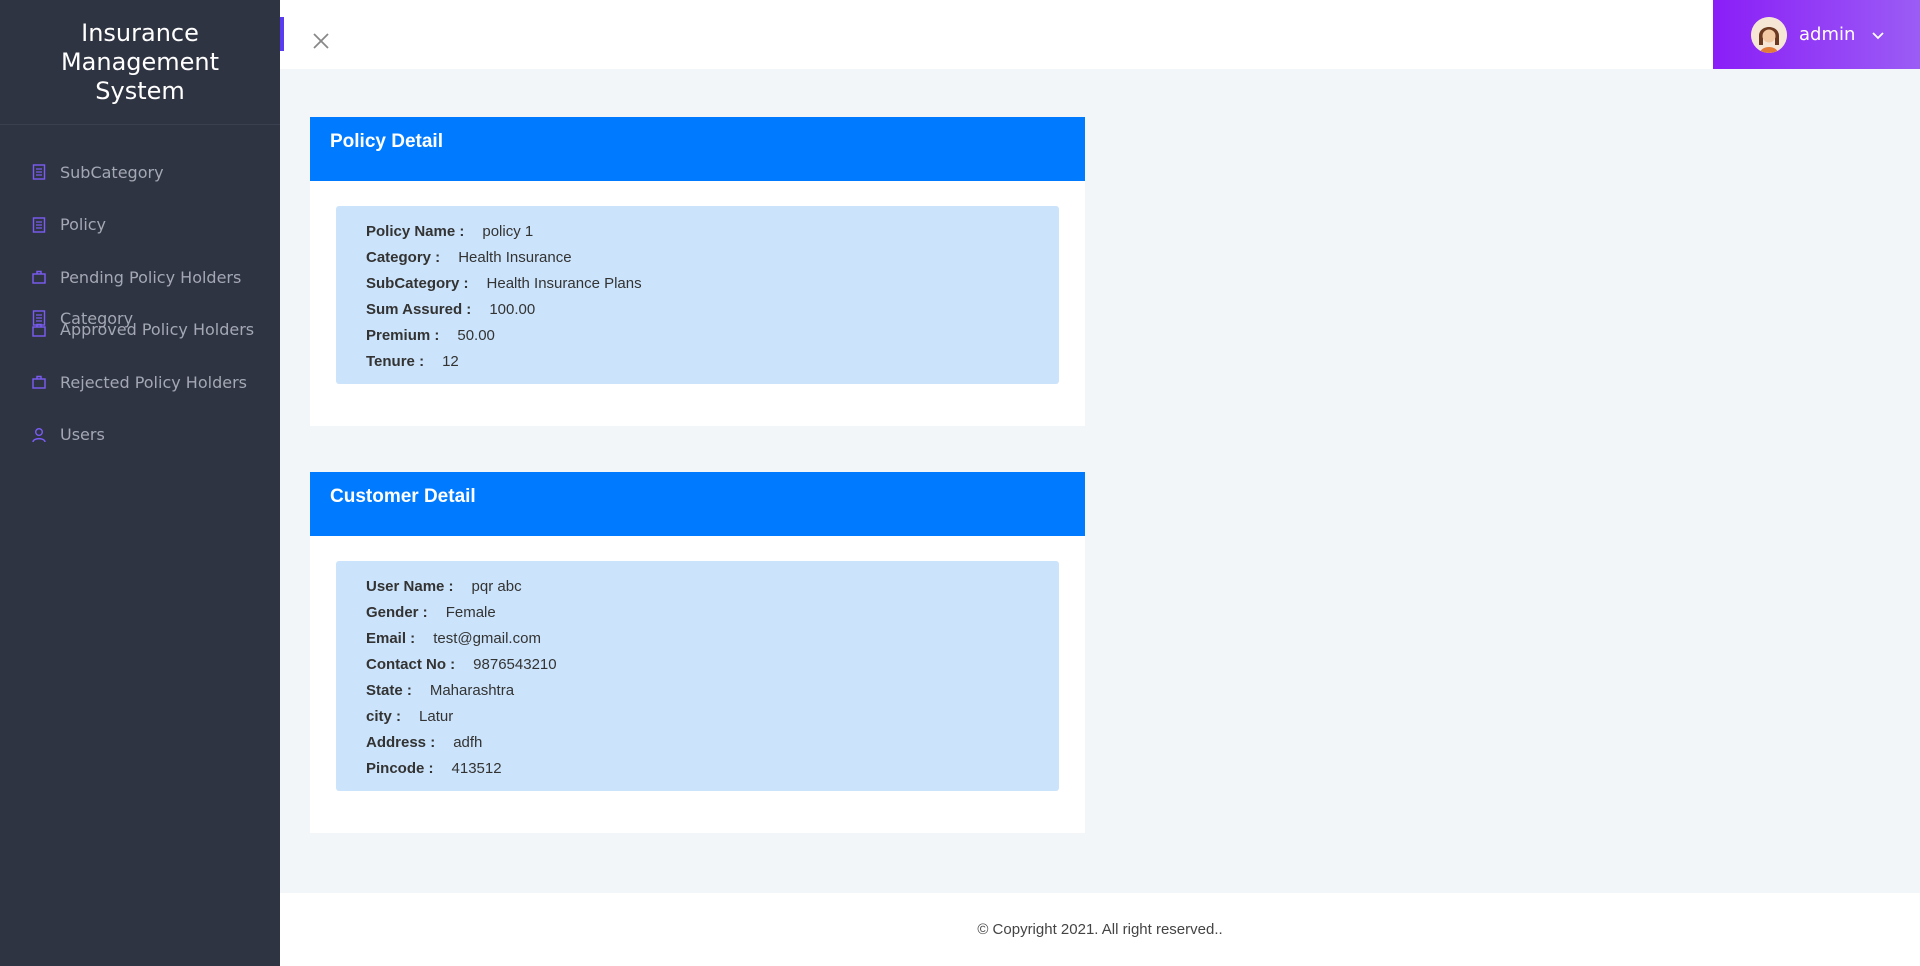  I want to click on detail-value: 9876543210, so click(515, 664).